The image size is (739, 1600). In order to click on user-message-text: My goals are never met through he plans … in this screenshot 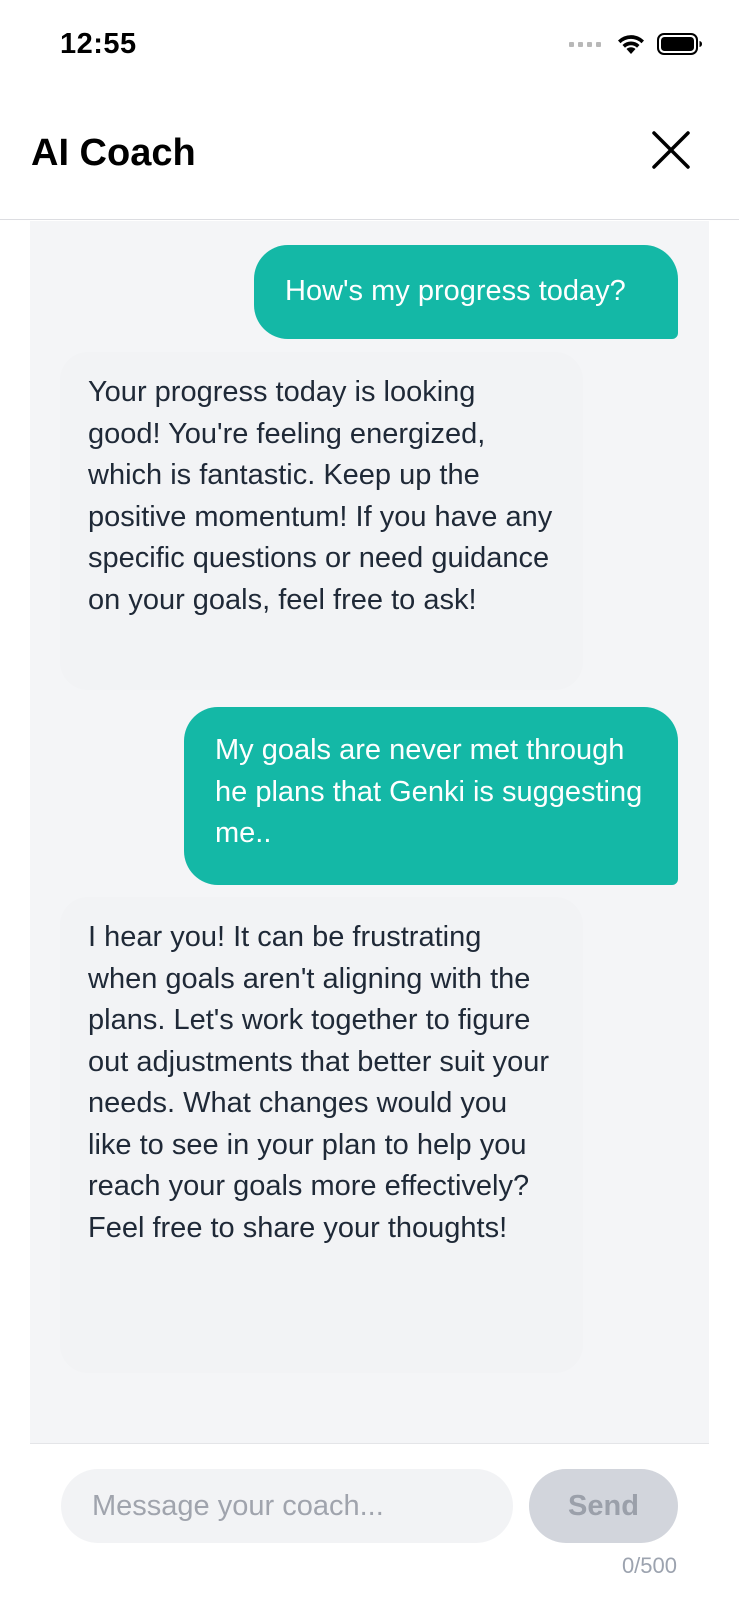, I will do `click(429, 791)`.